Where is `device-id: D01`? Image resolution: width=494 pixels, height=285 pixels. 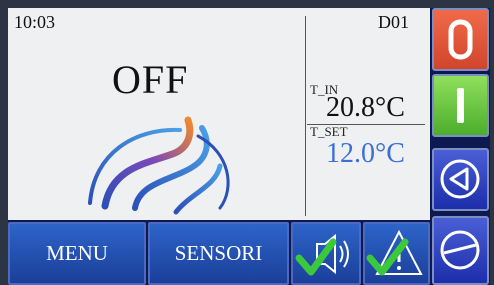 device-id: D01 is located at coordinates (393, 22).